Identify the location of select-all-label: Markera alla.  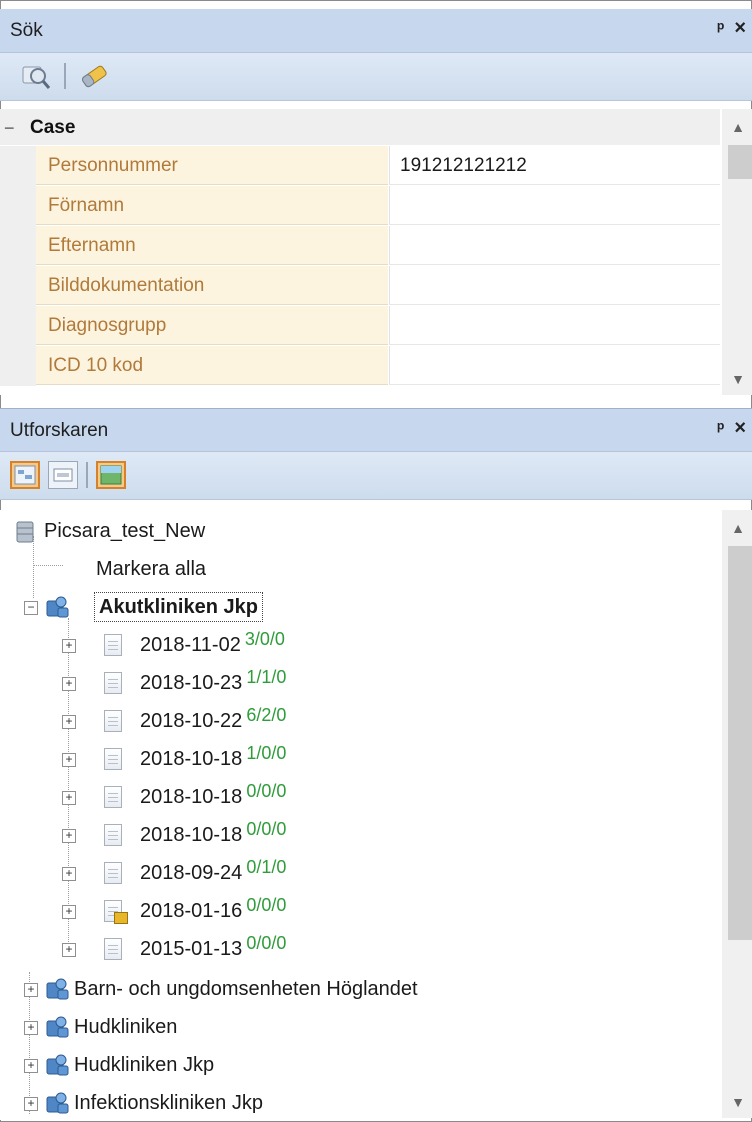
(151, 569).